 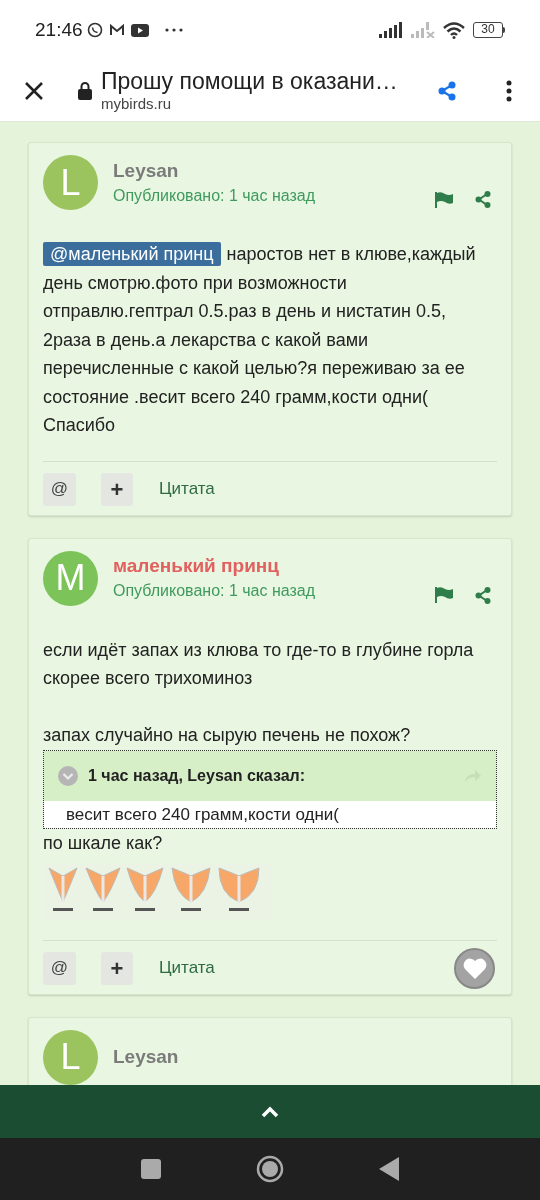 I want to click on post-text: @маленький принц наростов нет в клюве,каждый день смотрю.фото при возможности отправлю.гептрал 0.5.раз в день и нистатин 0.5, 2раза в день.а лекарства с какой вами перечисленные с какой целью?я переживаю за ее состояние .весит всего 240 грамм,кости одни( Спасибо, so click(x=260, y=339).